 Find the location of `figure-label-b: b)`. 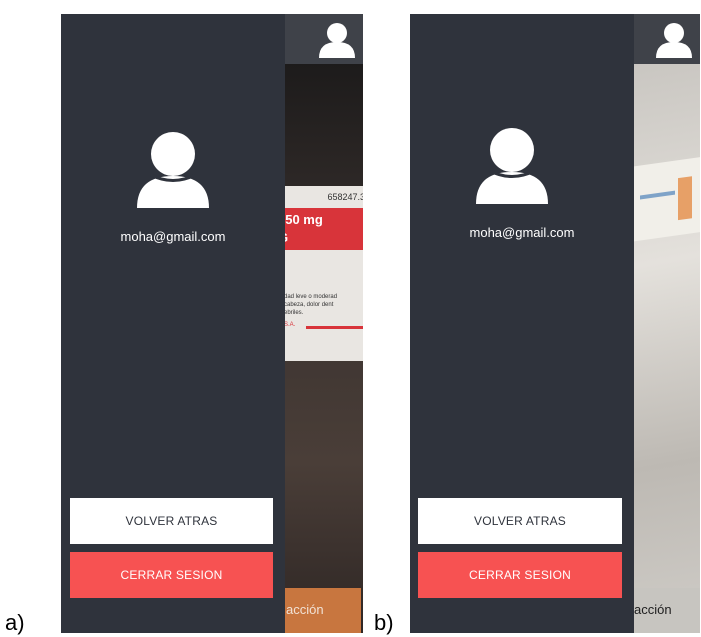

figure-label-b: b) is located at coordinates (384, 622).